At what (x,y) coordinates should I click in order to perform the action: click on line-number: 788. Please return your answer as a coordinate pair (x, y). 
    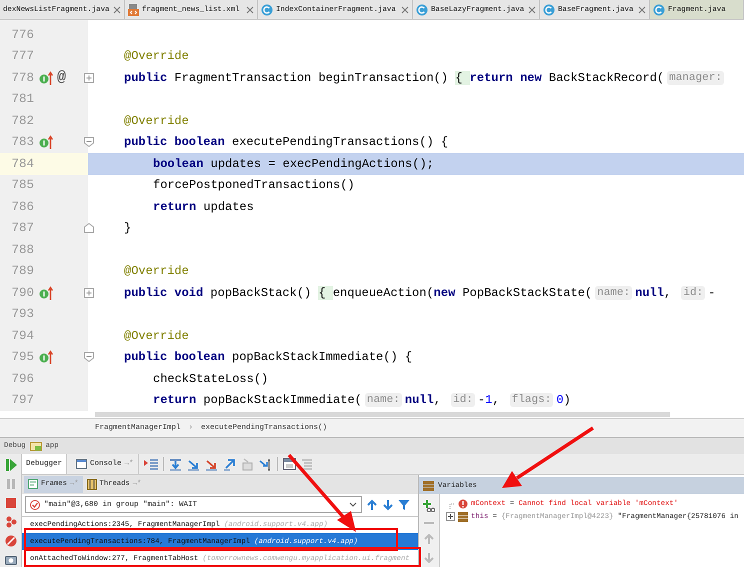
    Looking at the image, I should click on (22, 249).